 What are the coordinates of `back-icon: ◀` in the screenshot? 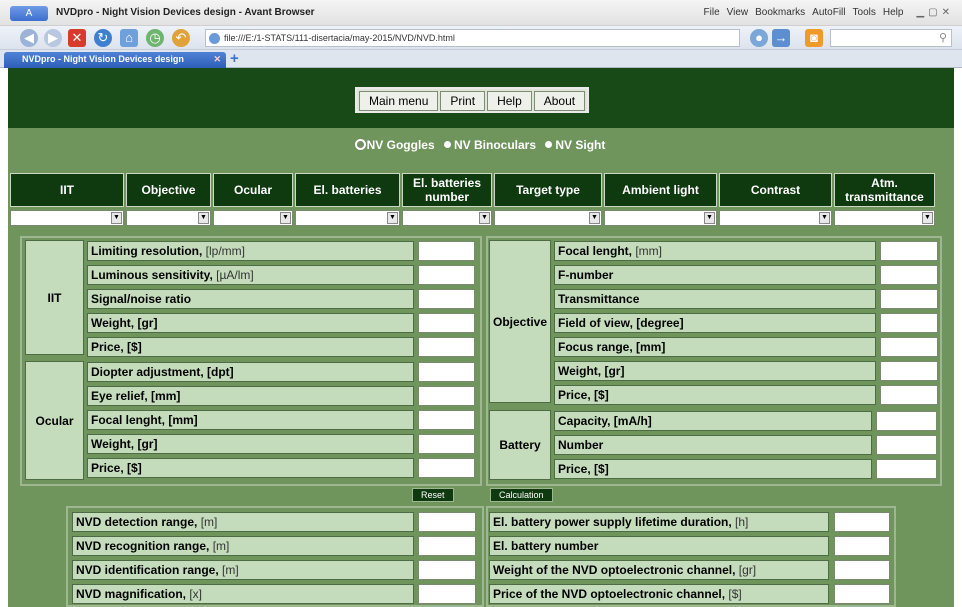 It's located at (29, 38).